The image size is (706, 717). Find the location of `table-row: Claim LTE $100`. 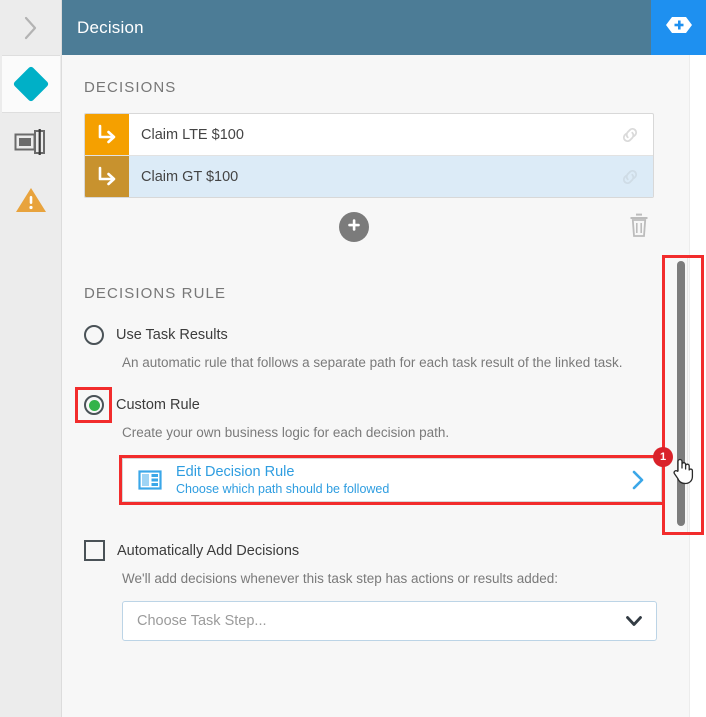

table-row: Claim LTE $100 is located at coordinates (369, 135).